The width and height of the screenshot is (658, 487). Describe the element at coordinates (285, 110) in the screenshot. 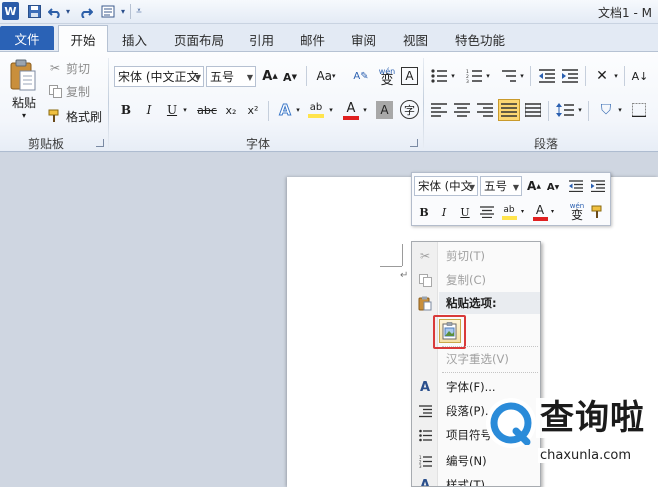

I see `text-effects-button: A` at that location.